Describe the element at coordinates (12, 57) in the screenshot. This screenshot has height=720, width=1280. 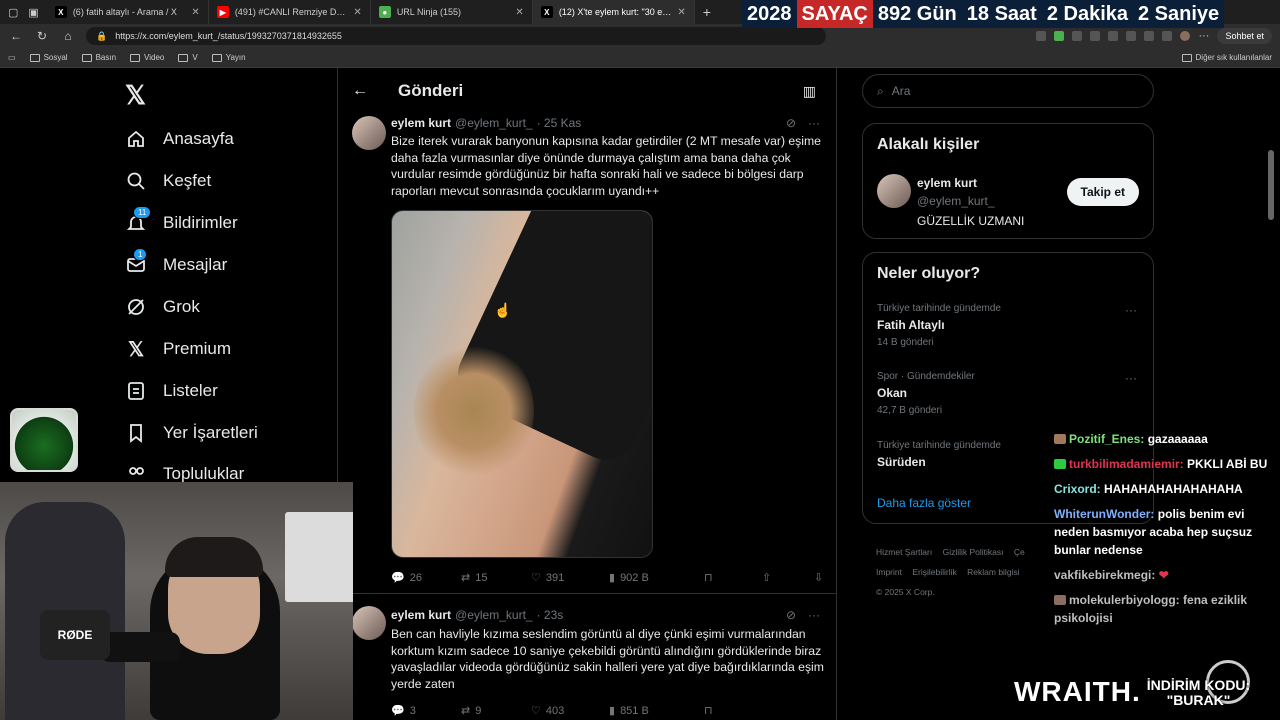
I see `bookmark-manager-icon: ▭` at that location.